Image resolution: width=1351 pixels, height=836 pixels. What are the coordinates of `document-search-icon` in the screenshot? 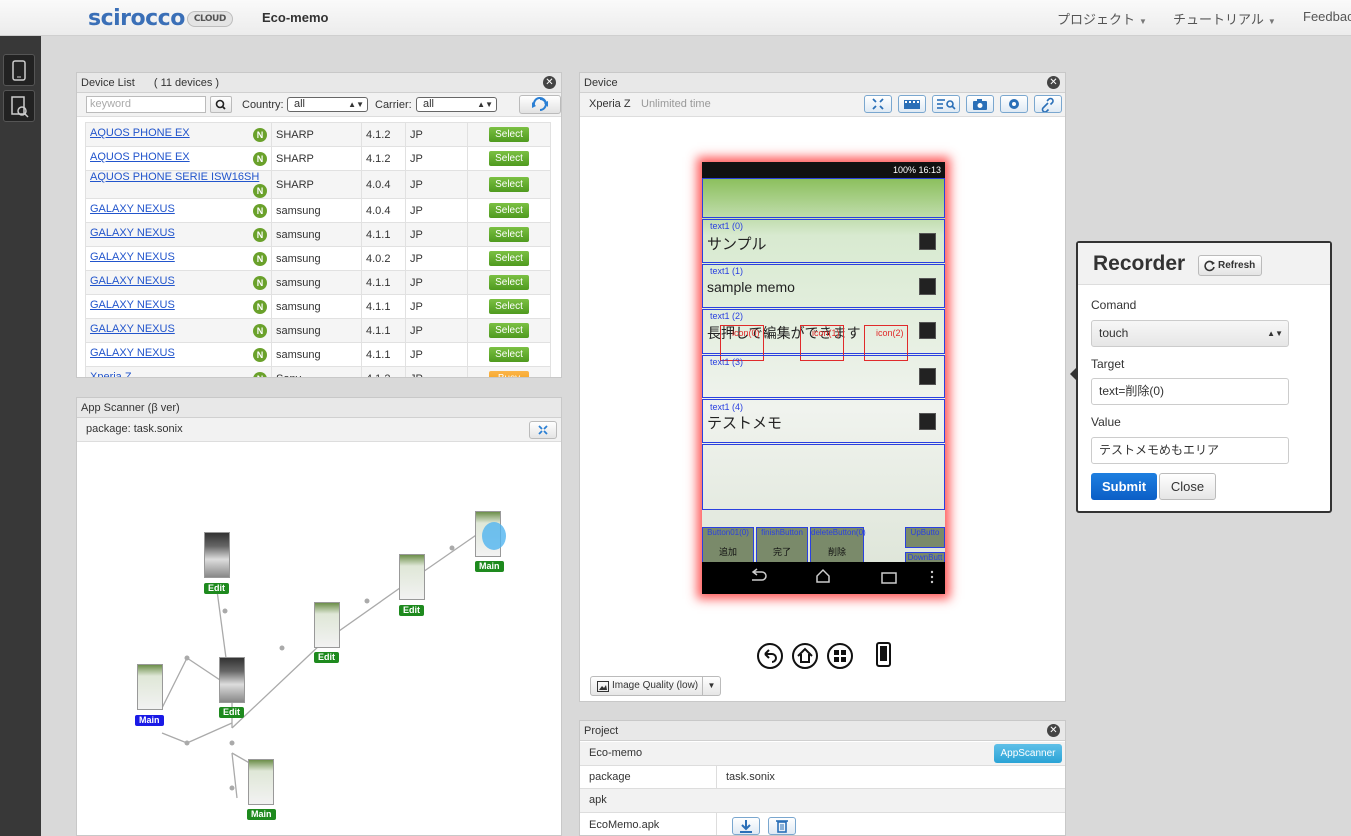 It's located at (20, 107).